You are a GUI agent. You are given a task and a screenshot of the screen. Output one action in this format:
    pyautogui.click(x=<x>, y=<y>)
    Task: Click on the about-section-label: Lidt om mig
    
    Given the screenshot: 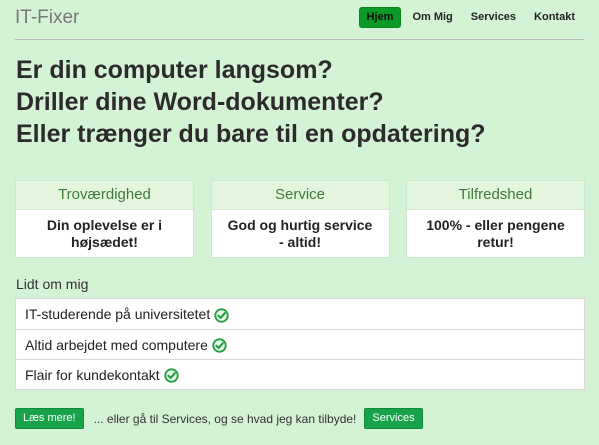 What is the action you would take?
    pyautogui.click(x=52, y=284)
    